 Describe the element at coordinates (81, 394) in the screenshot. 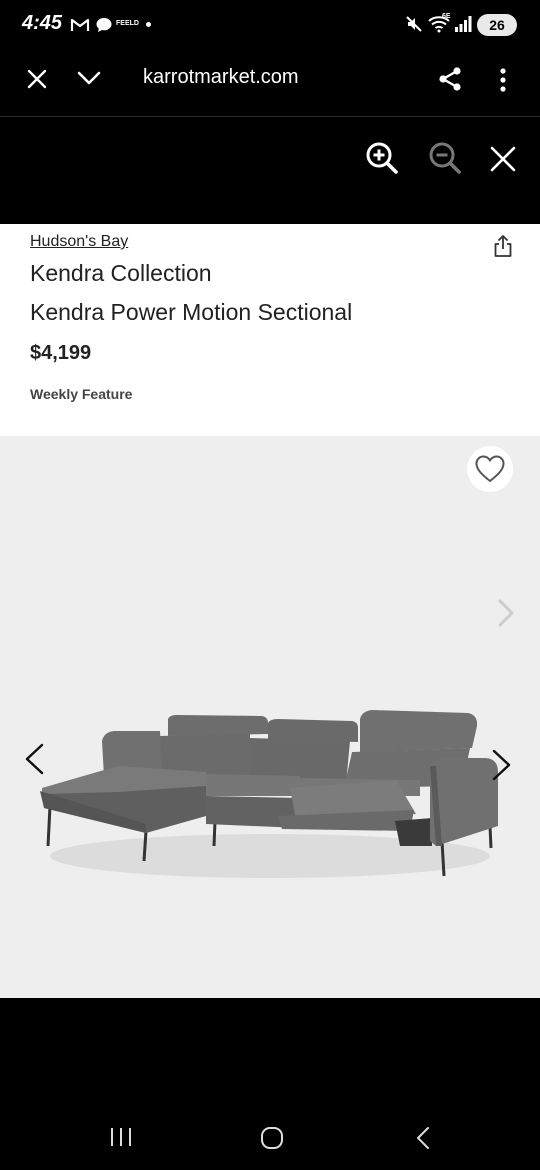

I see `feature-label: Weekly Feature` at that location.